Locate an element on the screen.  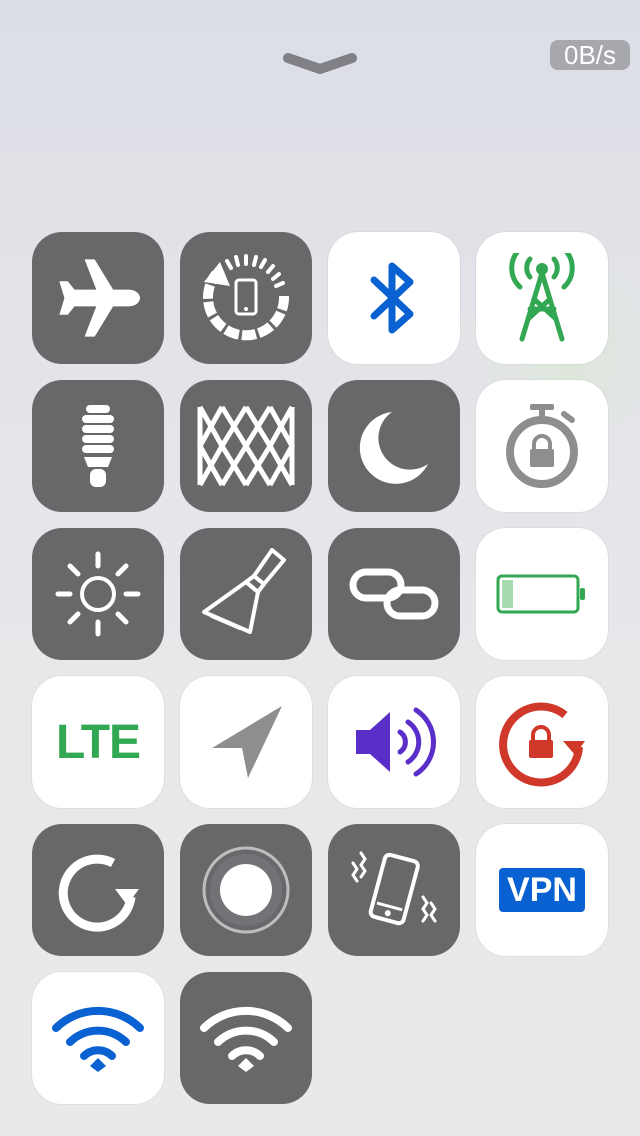
stopwatch-lock-icon is located at coordinates (542, 446).